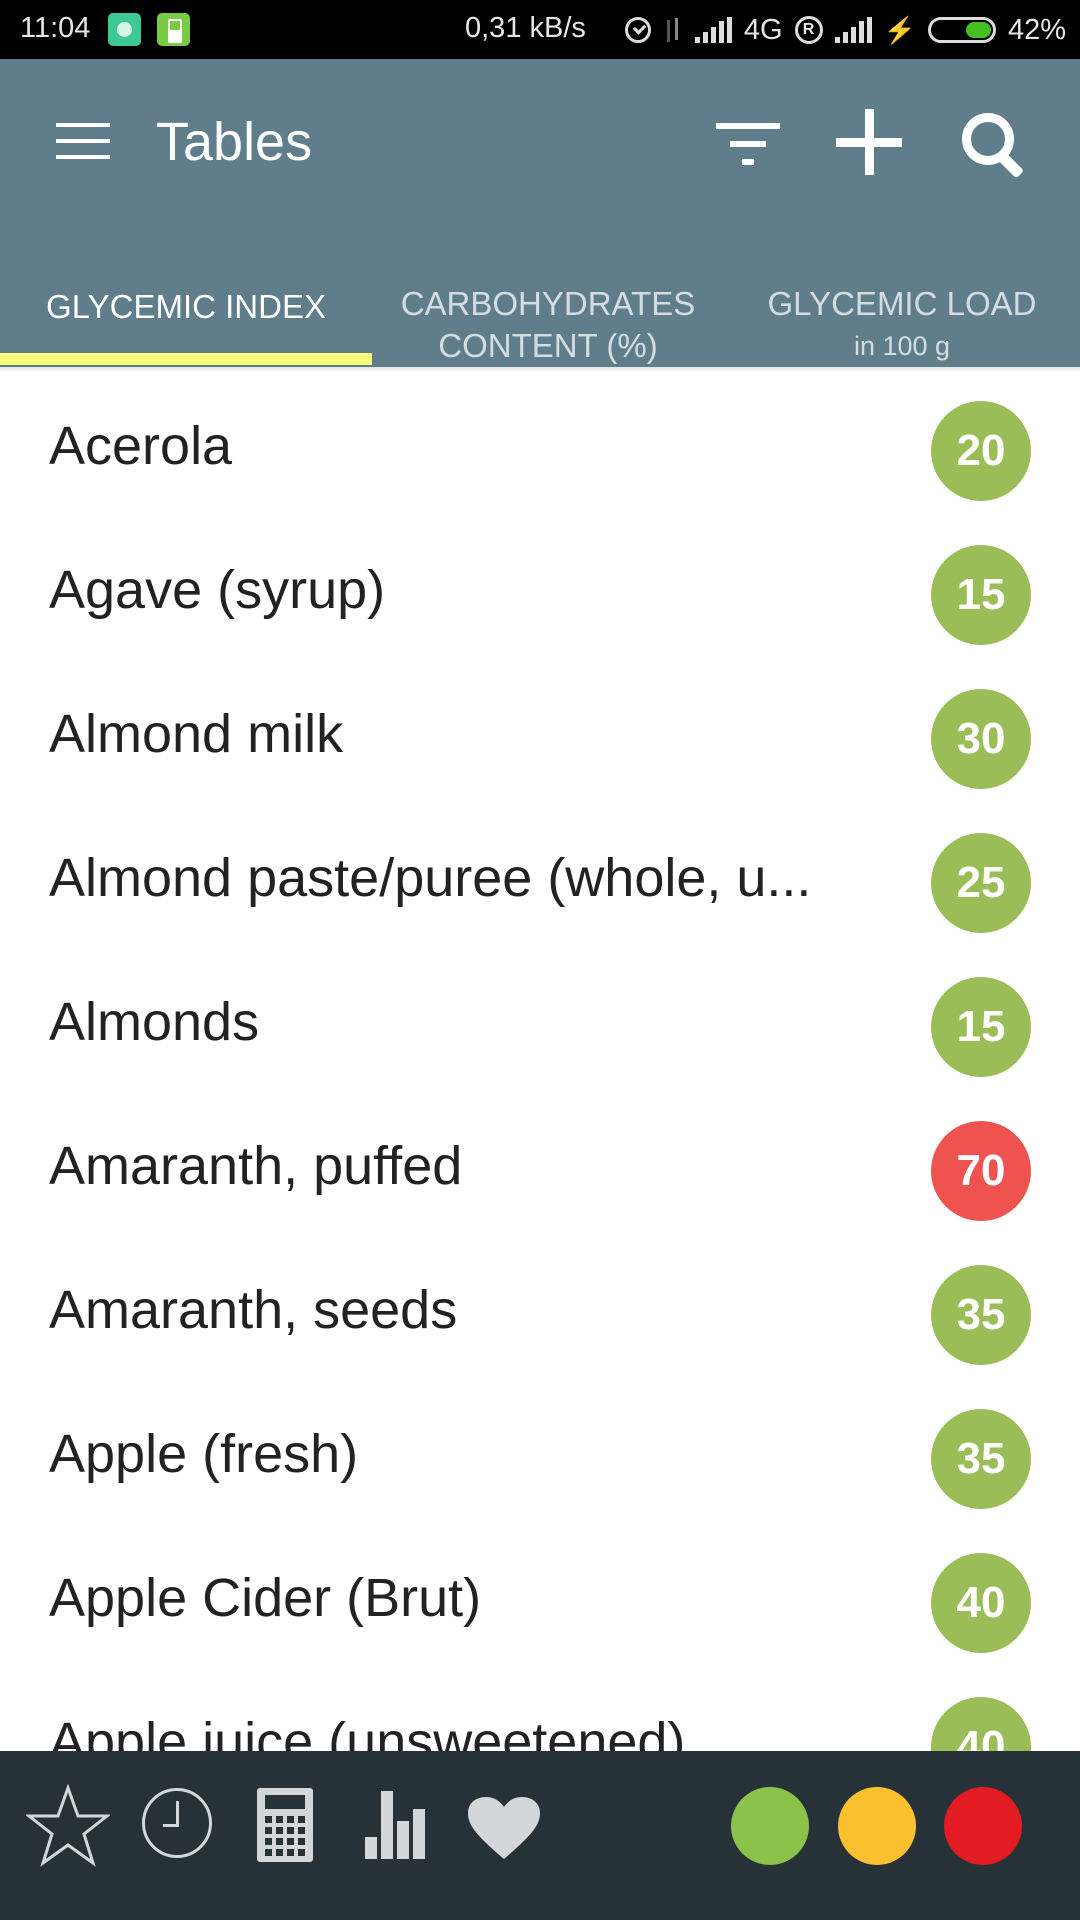 The height and width of the screenshot is (1920, 1080). I want to click on legend-red-dot, so click(983, 1826).